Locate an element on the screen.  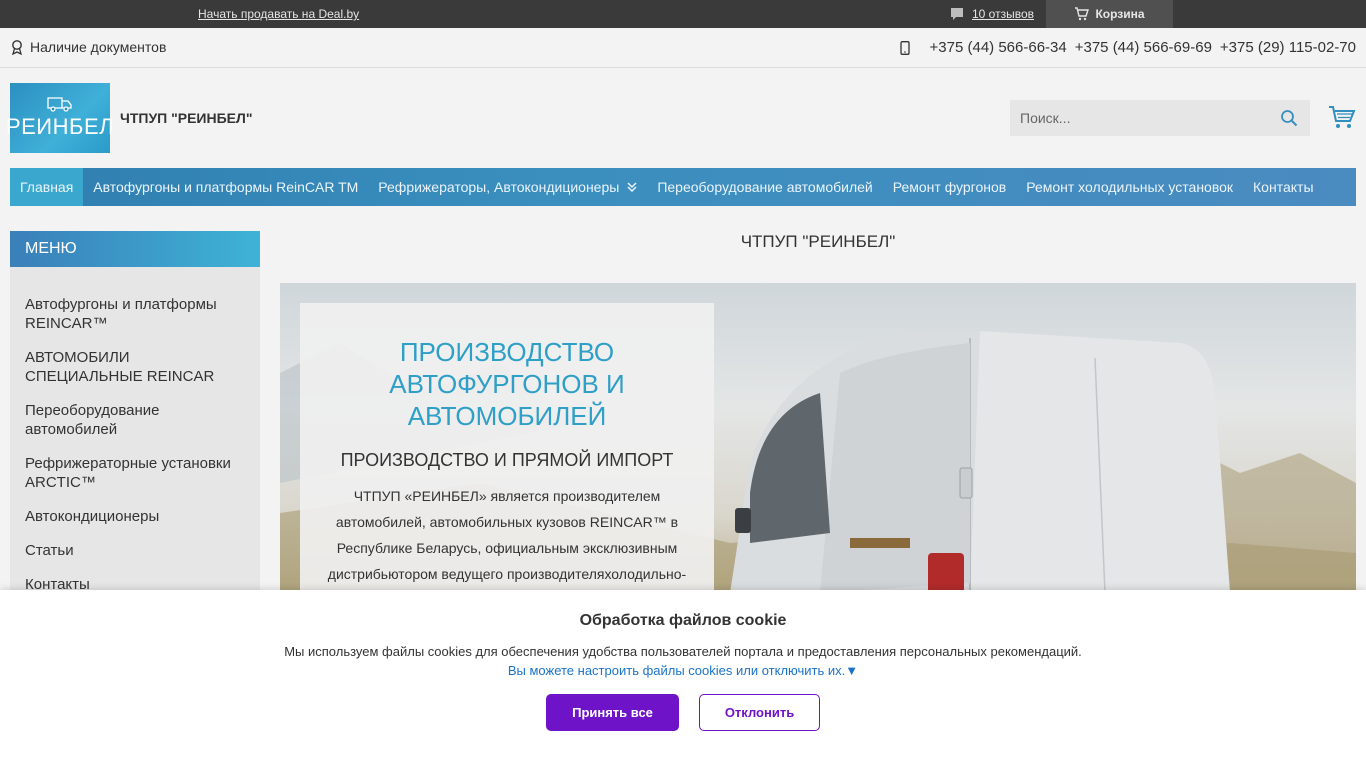
logo-text: РЕИНБЕЛ is located at coordinates (60, 126).